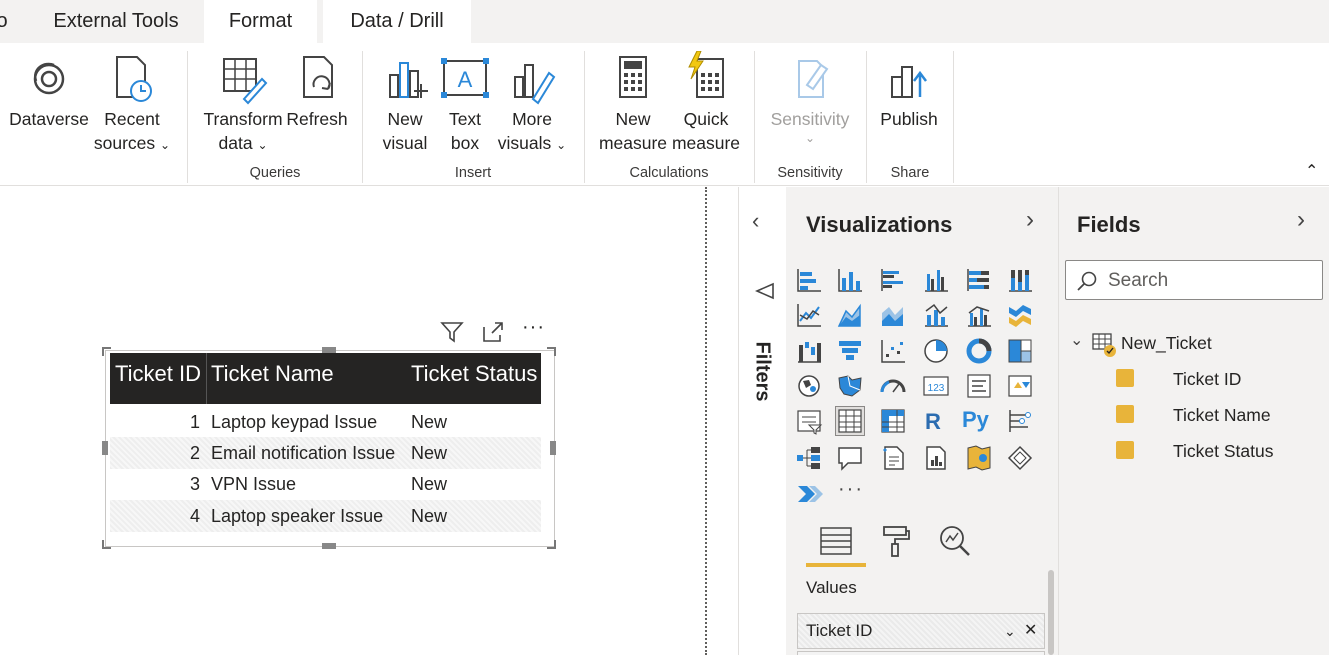 This screenshot has height=655, width=1329. What do you see at coordinates (893, 351) in the screenshot?
I see `scatter-chart-icon` at bounding box center [893, 351].